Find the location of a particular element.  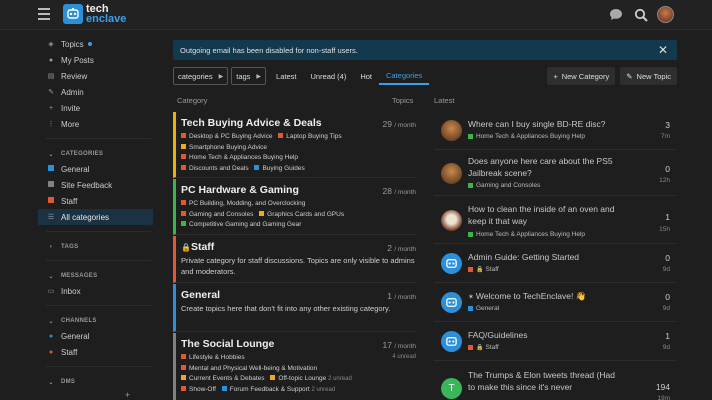

topic-title: Admin Guide: Getting Started is located at coordinates (548, 258).